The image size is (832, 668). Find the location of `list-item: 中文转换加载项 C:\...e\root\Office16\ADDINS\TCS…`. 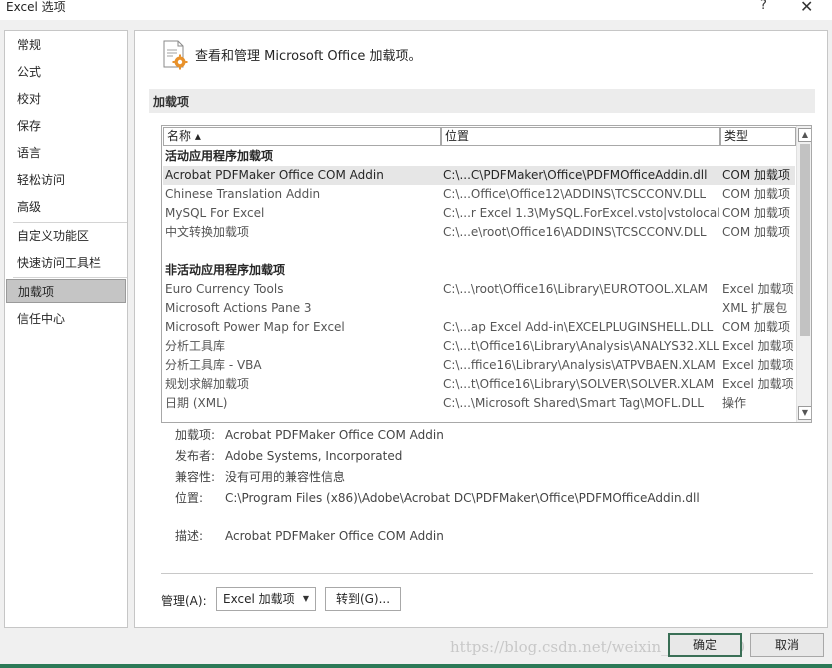

list-item: 中文转换加载项 C:\...e\root\Office16\ADDINS\TCS… is located at coordinates (479, 232).